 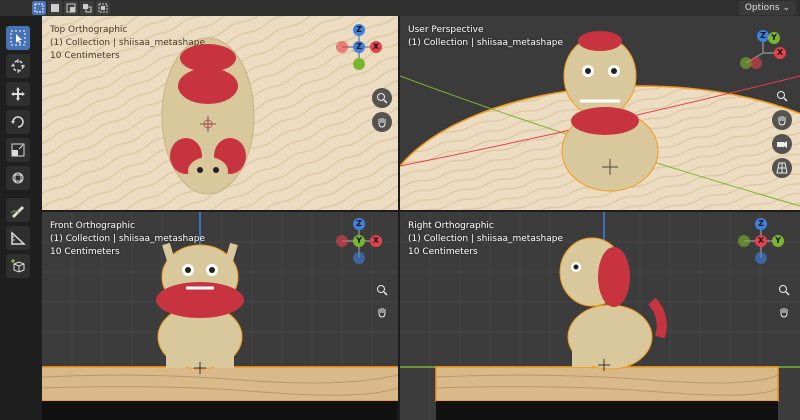 I want to click on scale-tool, so click(x=18, y=150).